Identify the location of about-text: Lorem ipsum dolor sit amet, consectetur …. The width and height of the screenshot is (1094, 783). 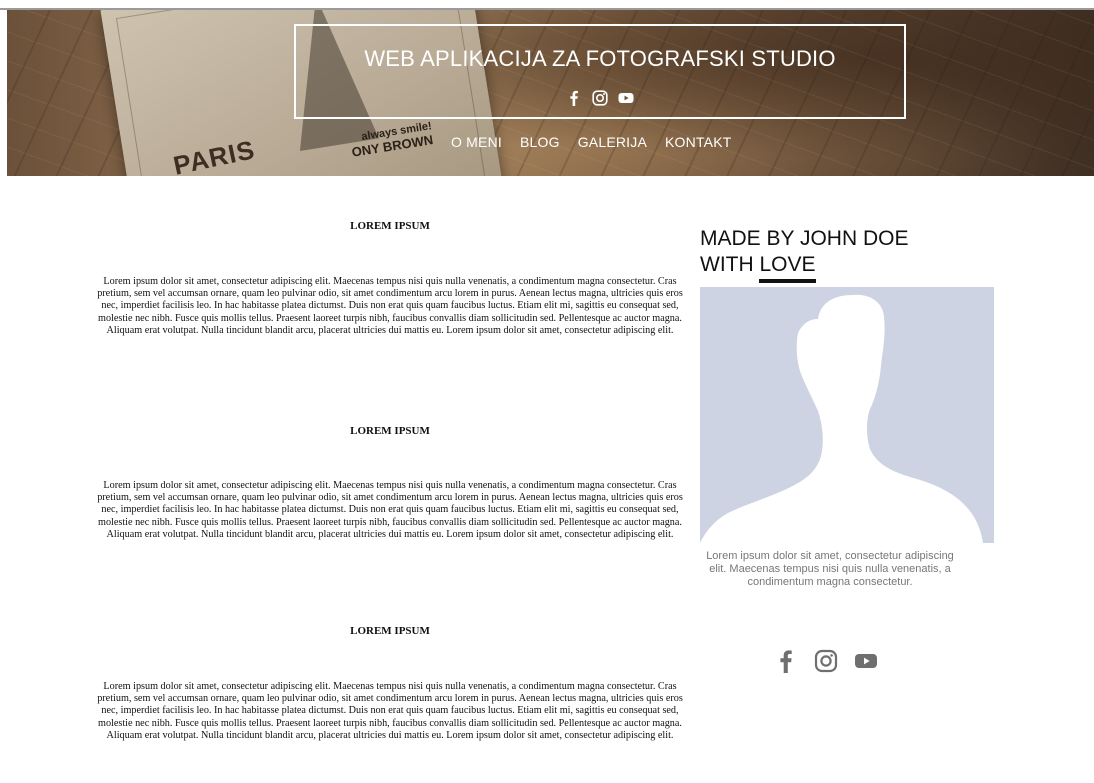
(830, 569).